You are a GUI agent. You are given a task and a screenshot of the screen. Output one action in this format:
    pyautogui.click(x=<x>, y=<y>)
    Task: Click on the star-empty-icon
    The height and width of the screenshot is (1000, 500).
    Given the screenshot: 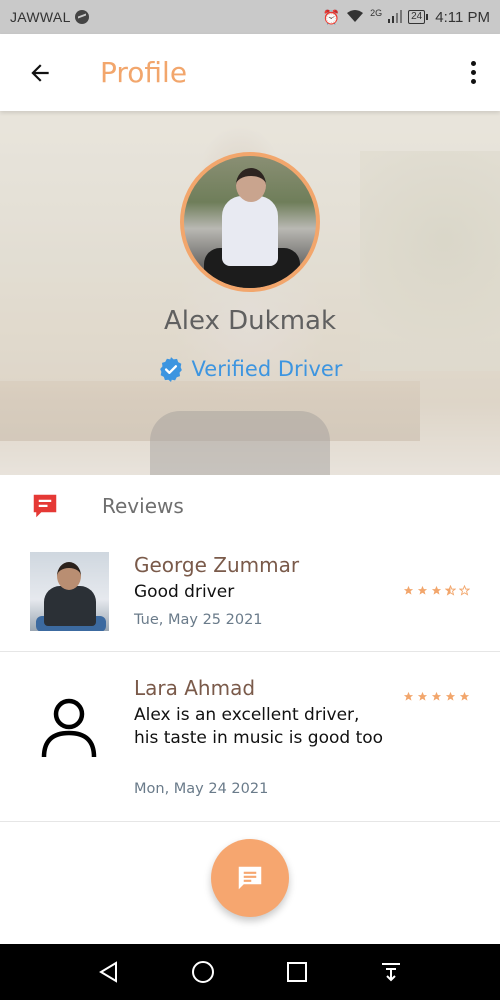 What is the action you would take?
    pyautogui.click(x=464, y=590)
    